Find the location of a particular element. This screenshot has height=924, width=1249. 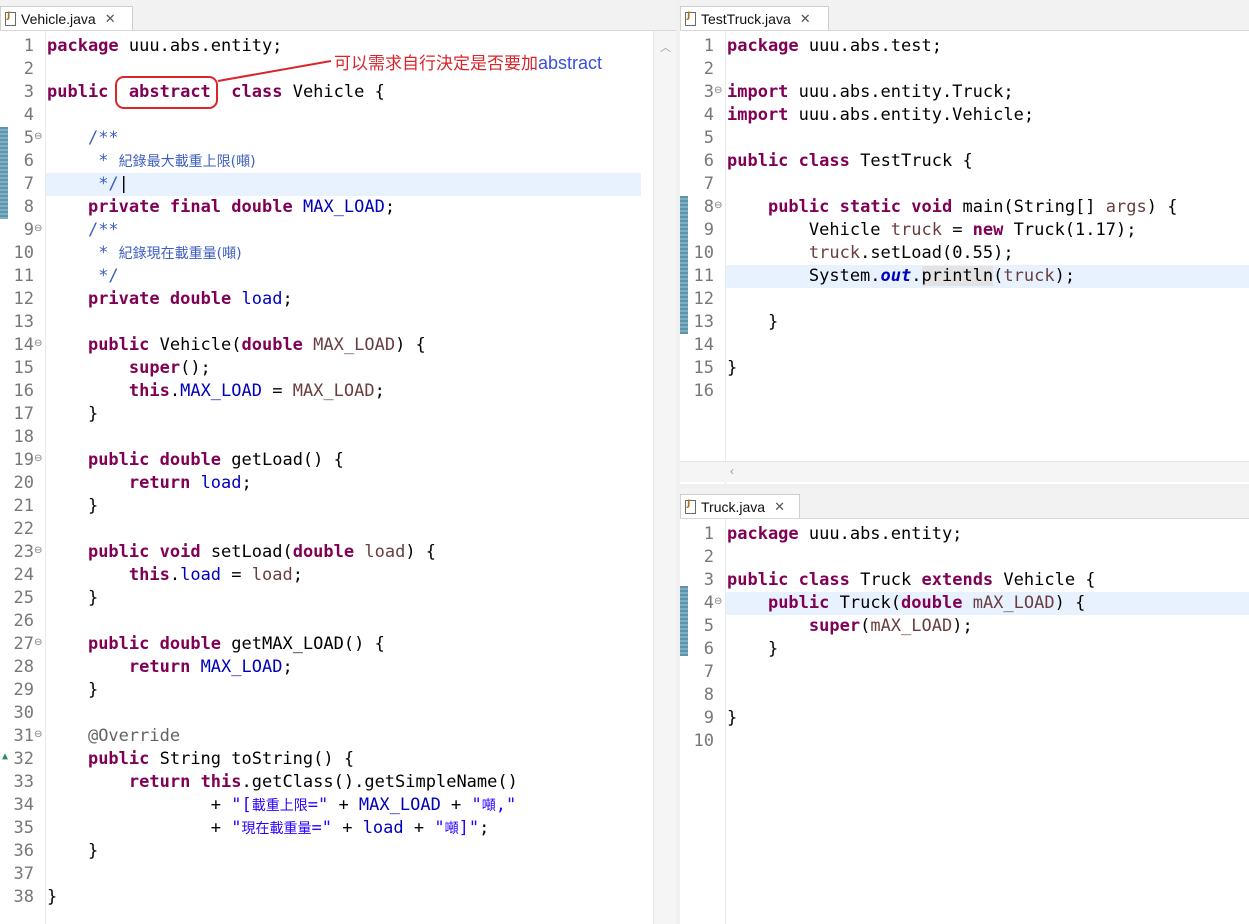

line-number: 9 is located at coordinates (28, 230).